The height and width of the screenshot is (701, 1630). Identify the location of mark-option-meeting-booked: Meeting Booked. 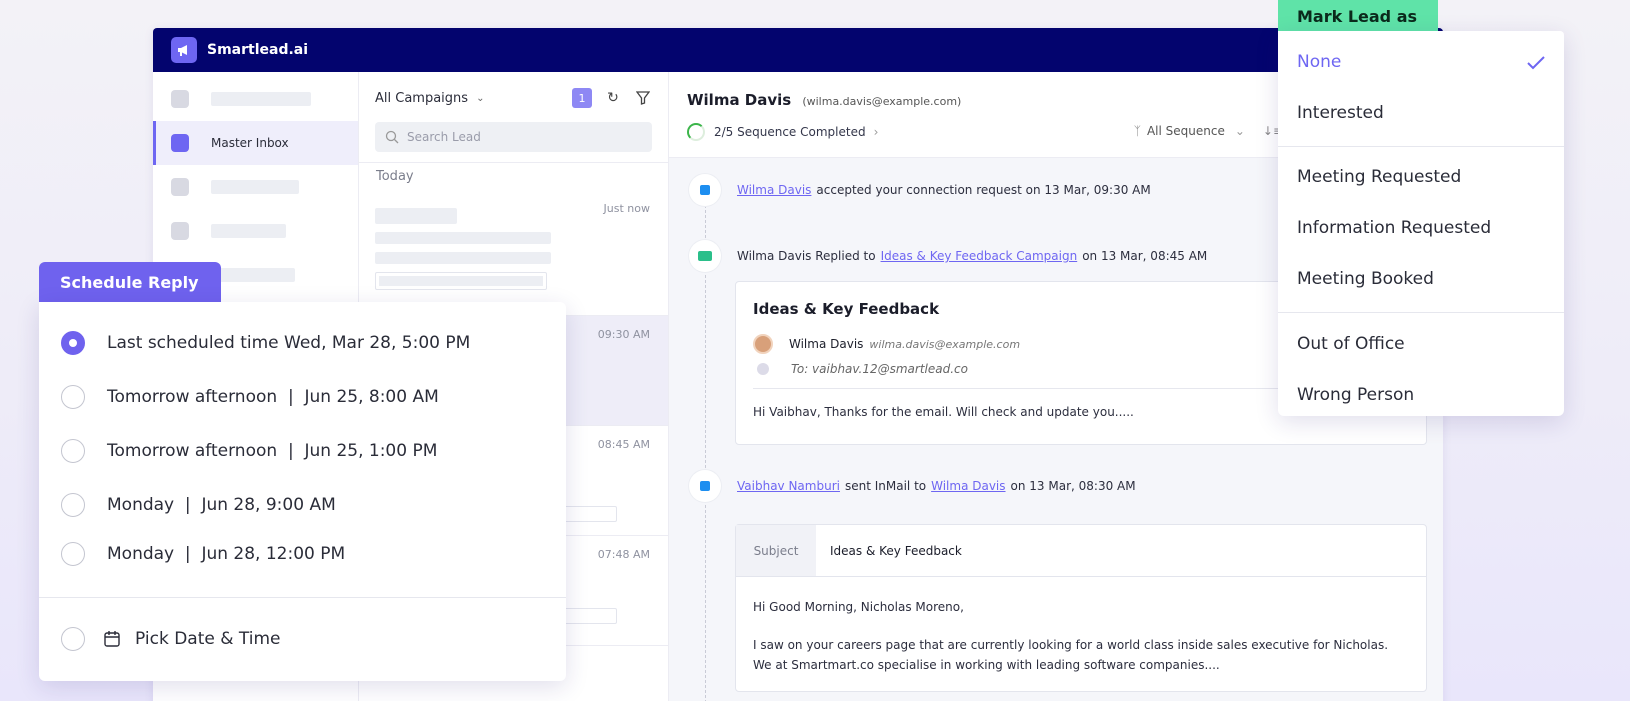
(1365, 279).